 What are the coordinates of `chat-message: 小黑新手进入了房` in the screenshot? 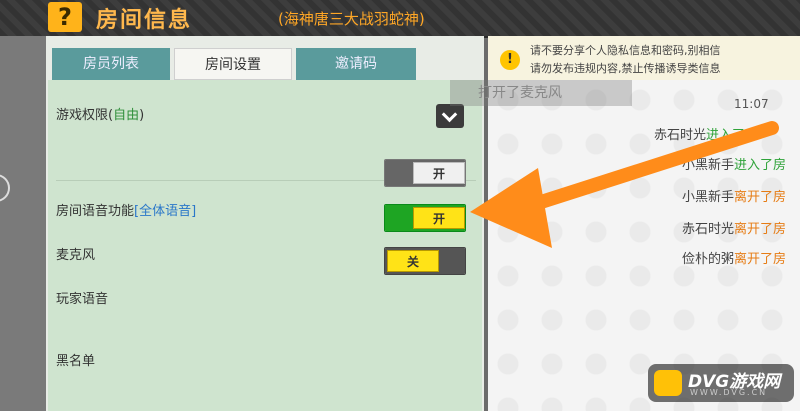 It's located at (734, 163).